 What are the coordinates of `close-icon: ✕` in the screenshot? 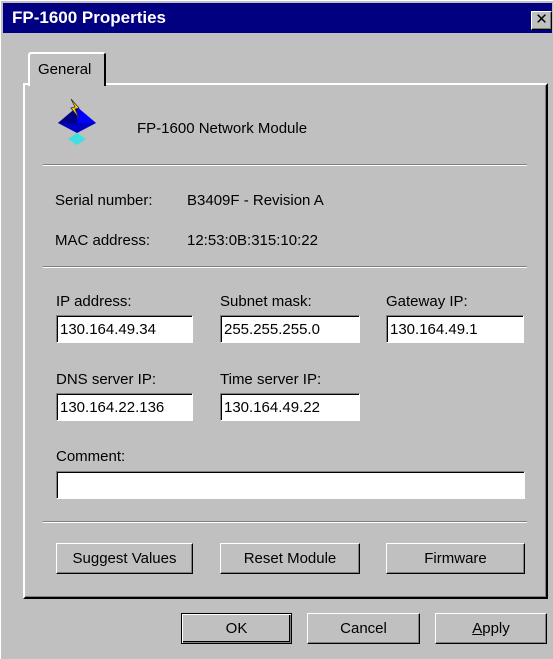 It's located at (541, 19).